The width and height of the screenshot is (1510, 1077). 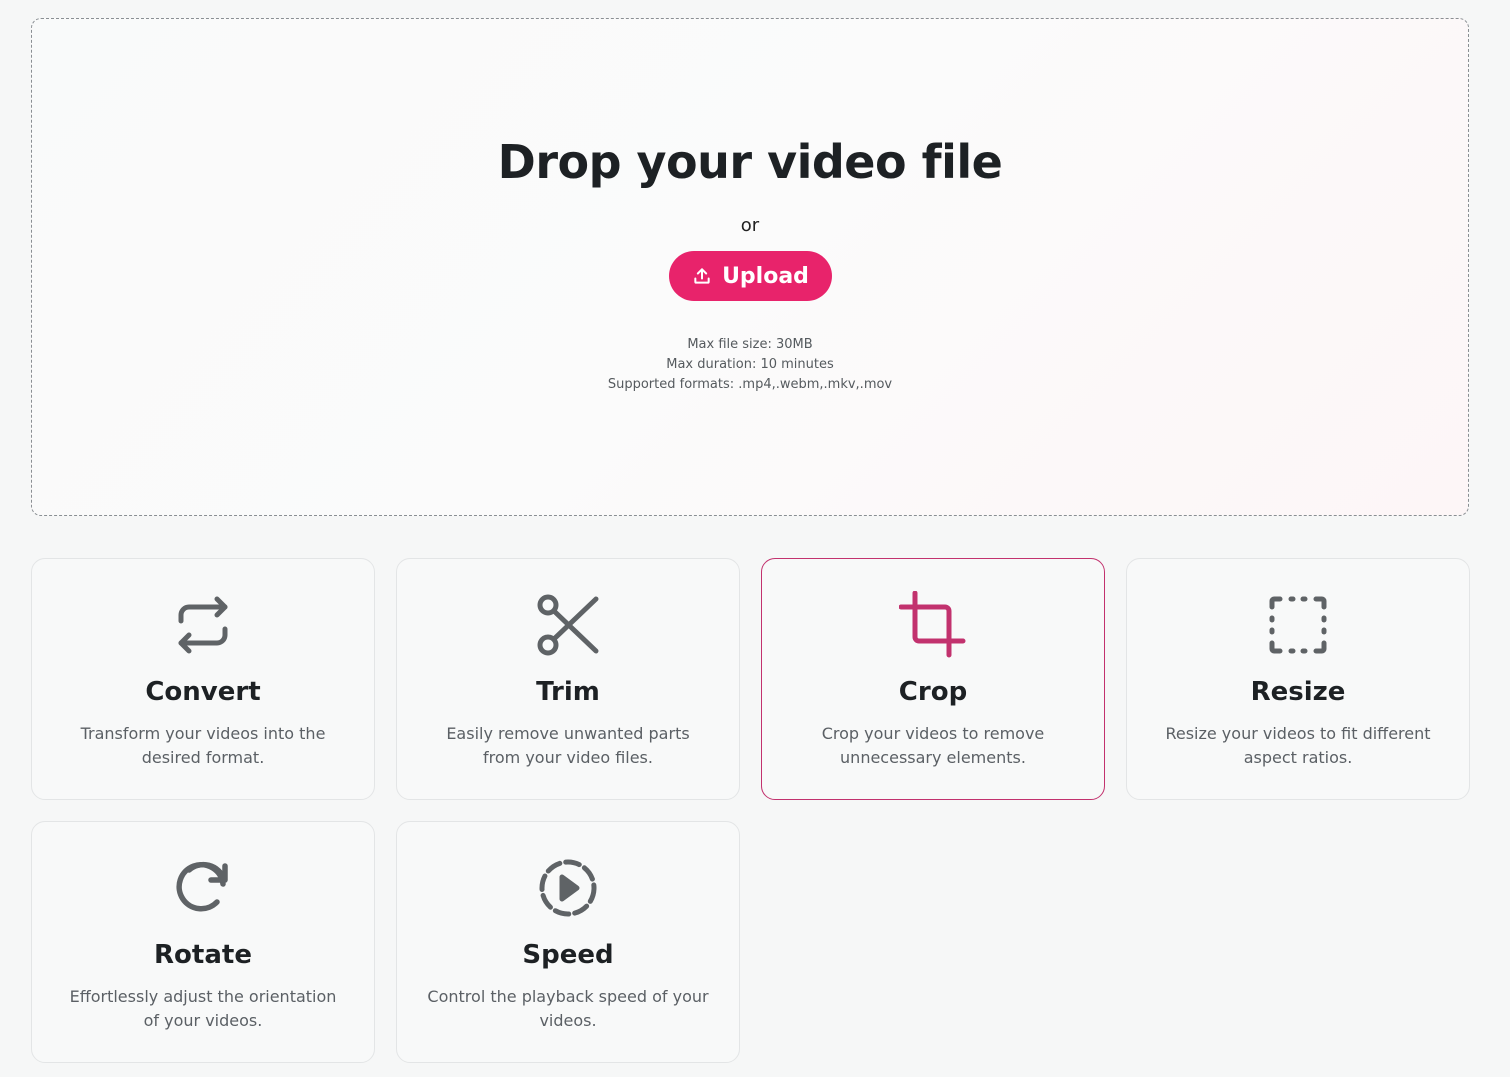 I want to click on scissors-icon, so click(x=568, y=625).